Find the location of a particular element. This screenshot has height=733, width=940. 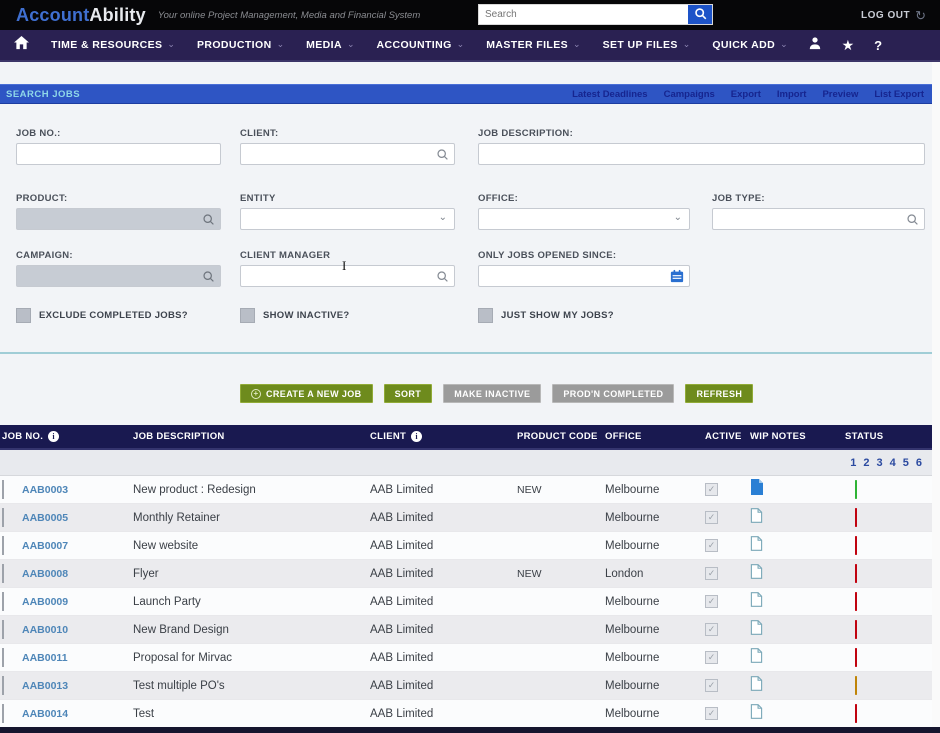

product-code-cell: NEW is located at coordinates (529, 573).